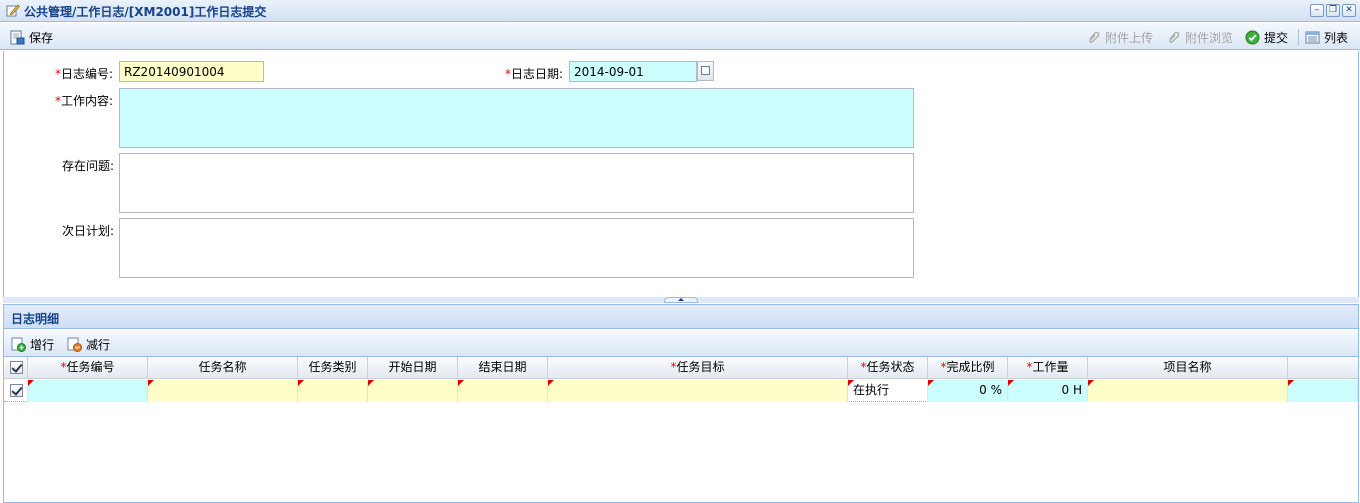  Describe the element at coordinates (516, 248) in the screenshot. I see `next-plan-textarea` at that location.